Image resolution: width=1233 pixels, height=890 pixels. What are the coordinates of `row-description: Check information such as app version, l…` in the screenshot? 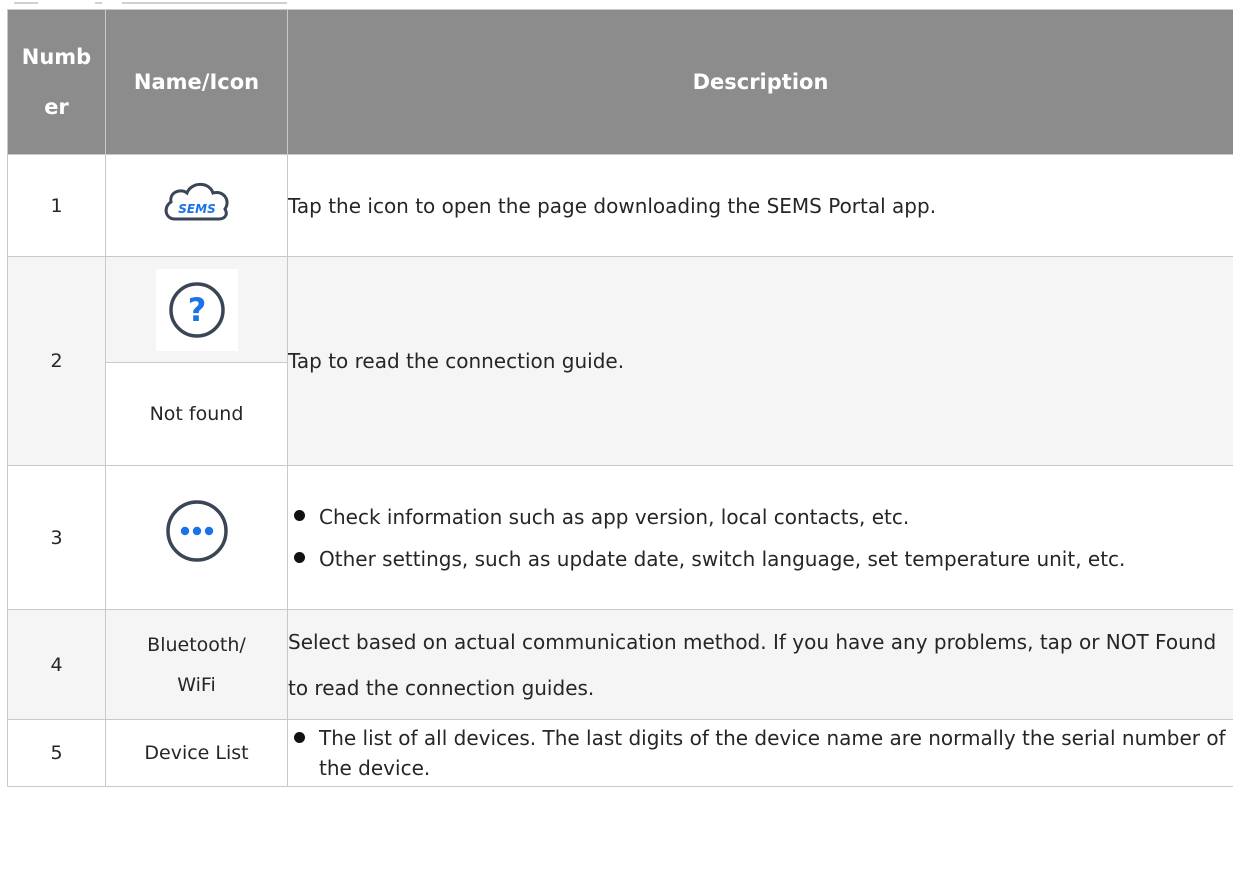 It's located at (760, 537).